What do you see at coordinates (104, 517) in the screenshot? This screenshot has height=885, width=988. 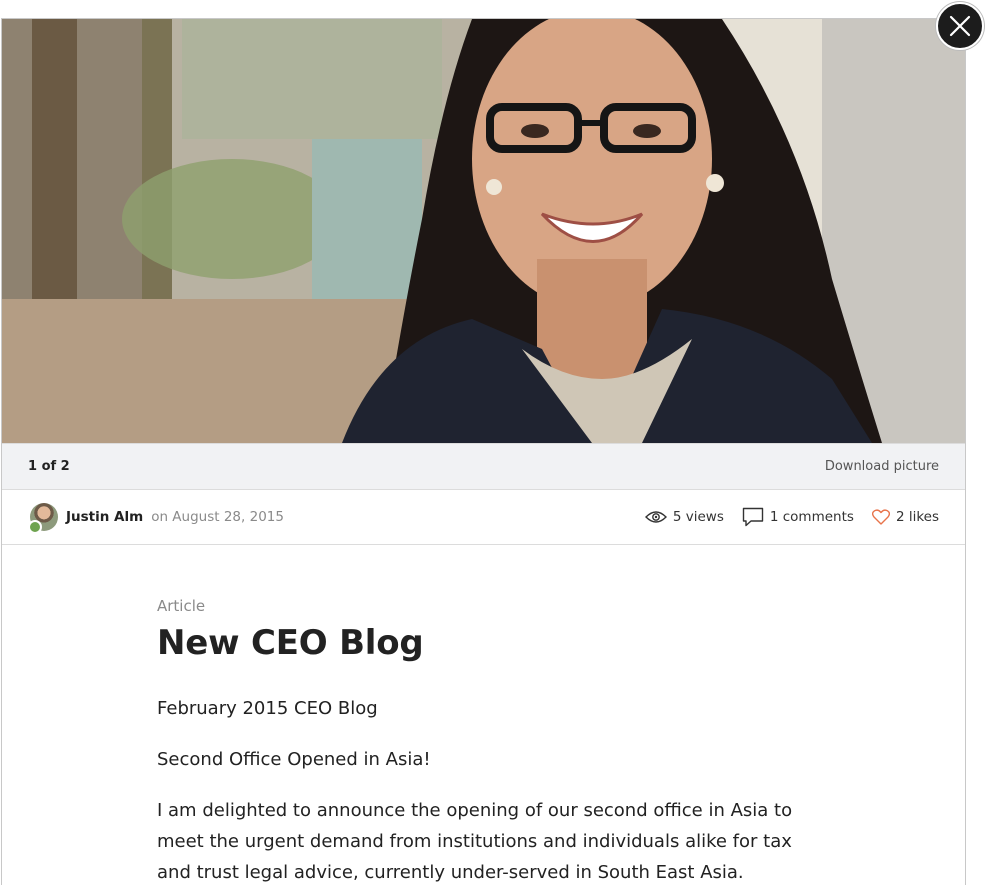 I see `author-name: Justin Alm` at bounding box center [104, 517].